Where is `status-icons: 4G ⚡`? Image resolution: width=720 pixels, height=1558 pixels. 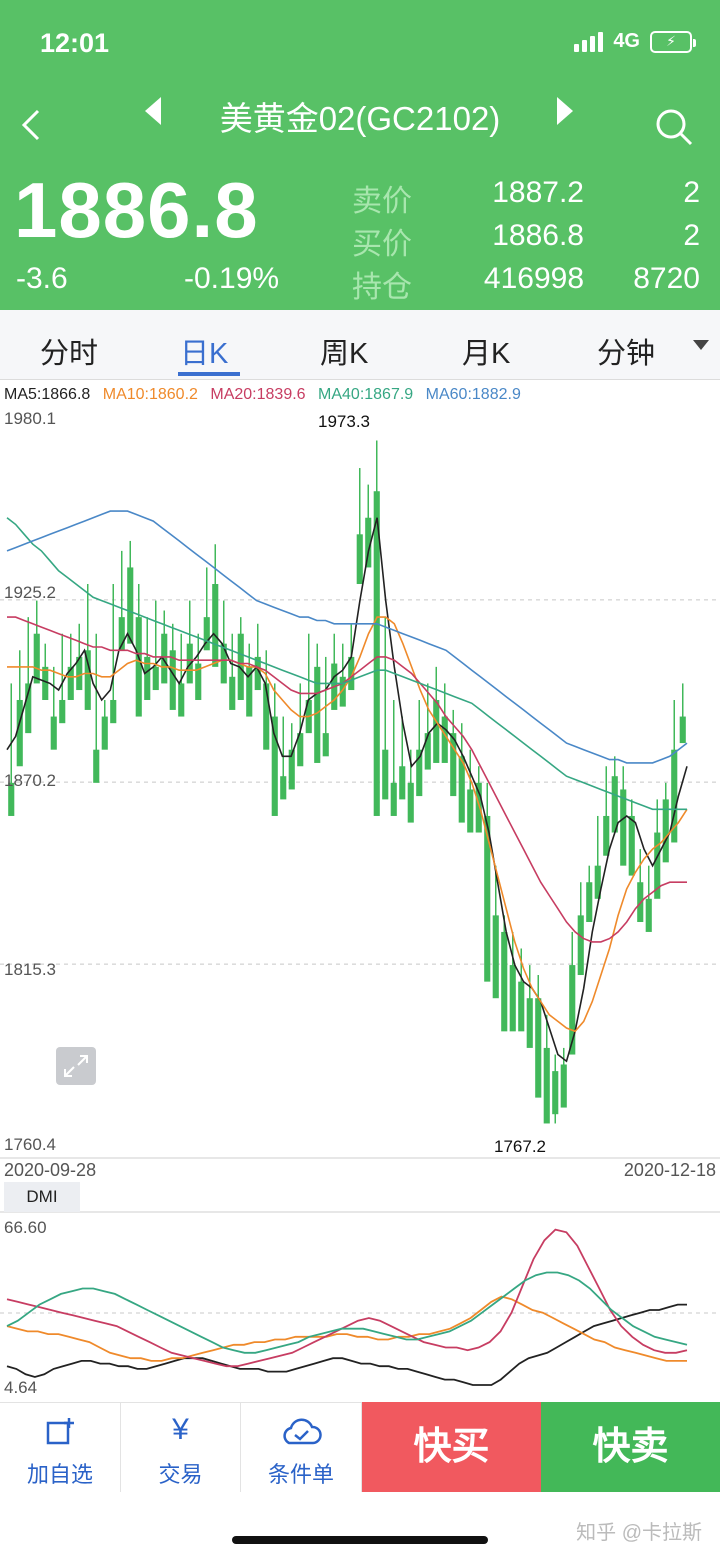
status-icons: 4G ⚡ is located at coordinates (635, 41).